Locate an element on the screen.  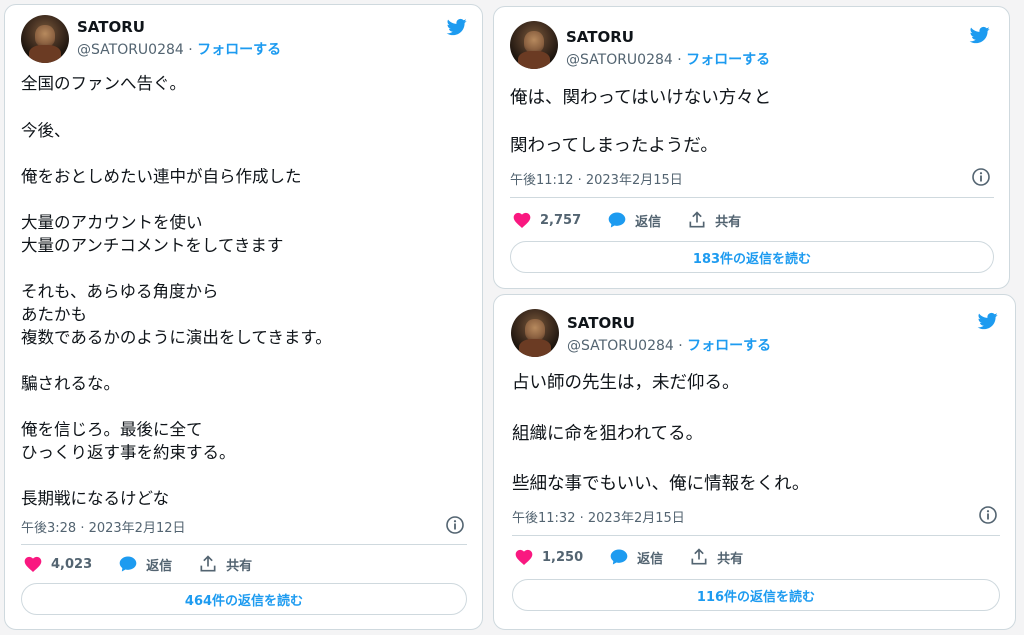
like-button: 4,023 is located at coordinates (57, 564).